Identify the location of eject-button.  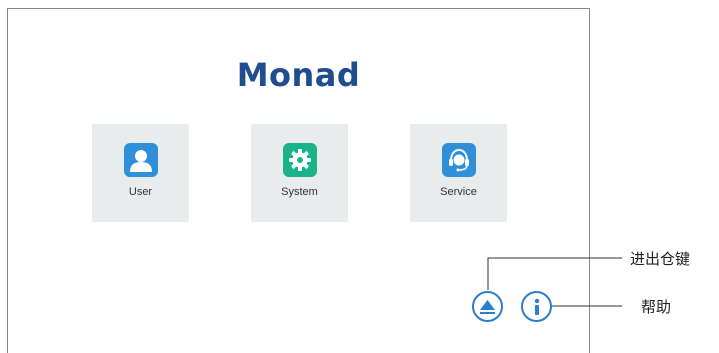
(487, 306).